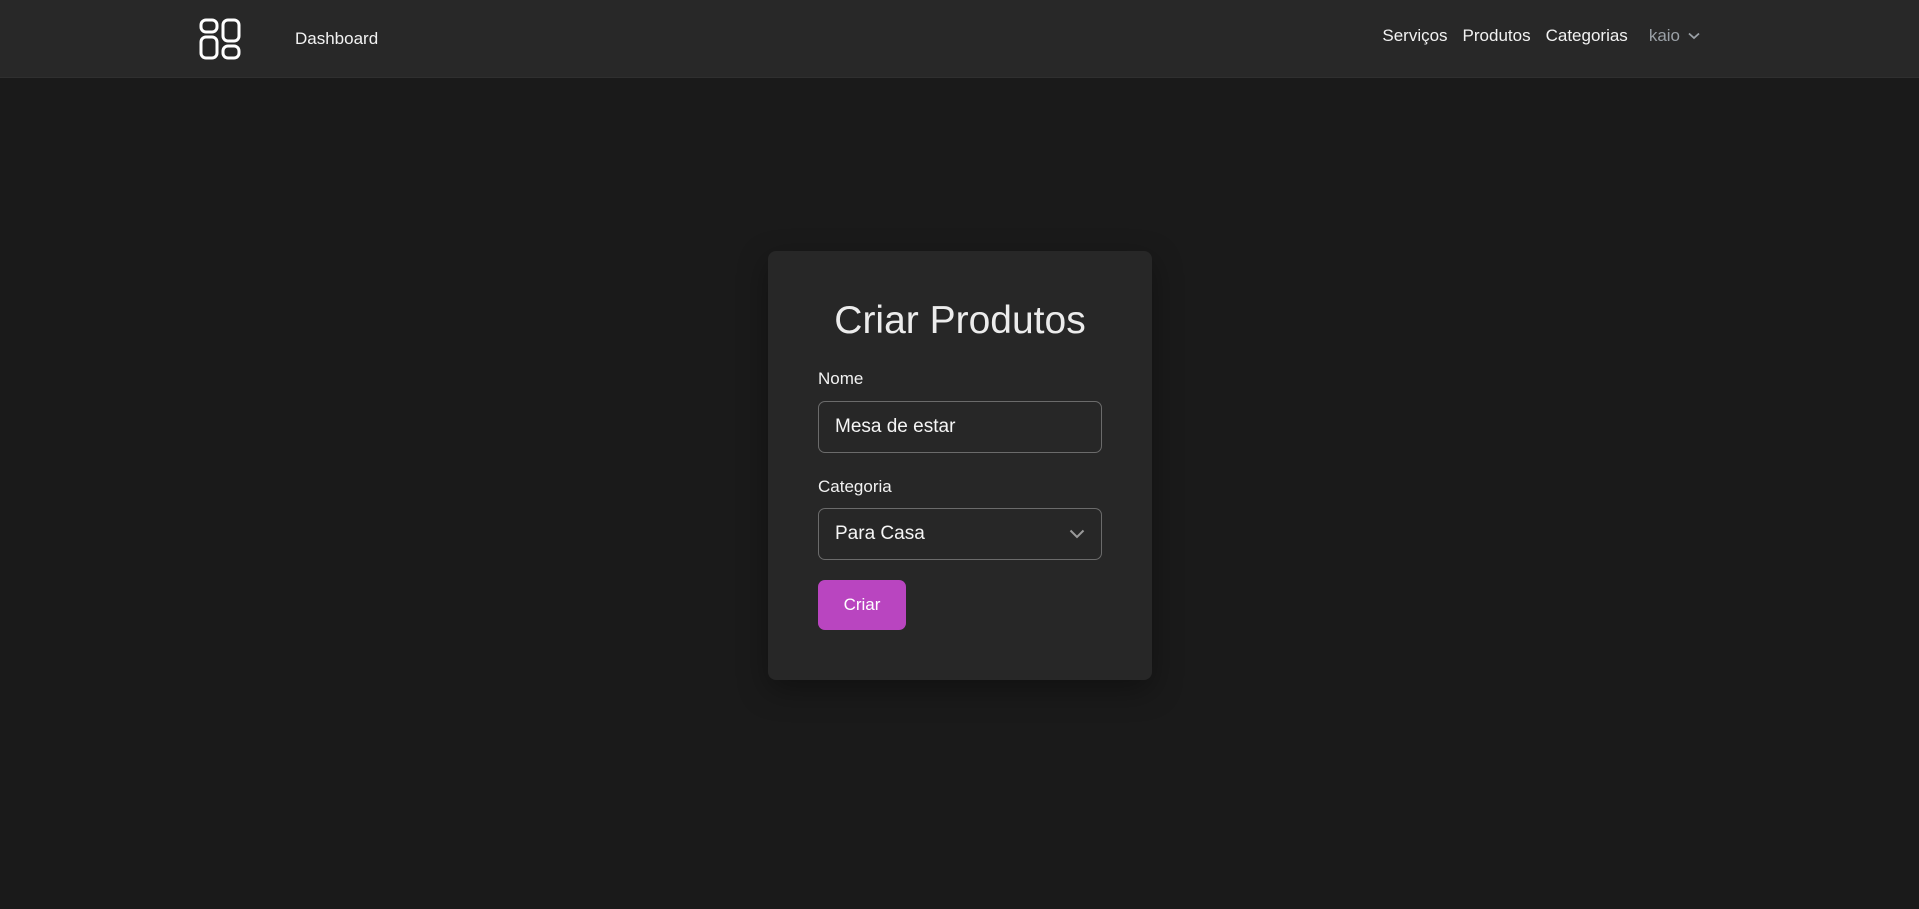 The height and width of the screenshot is (909, 1919). I want to click on category-select: Para Casa, so click(960, 534).